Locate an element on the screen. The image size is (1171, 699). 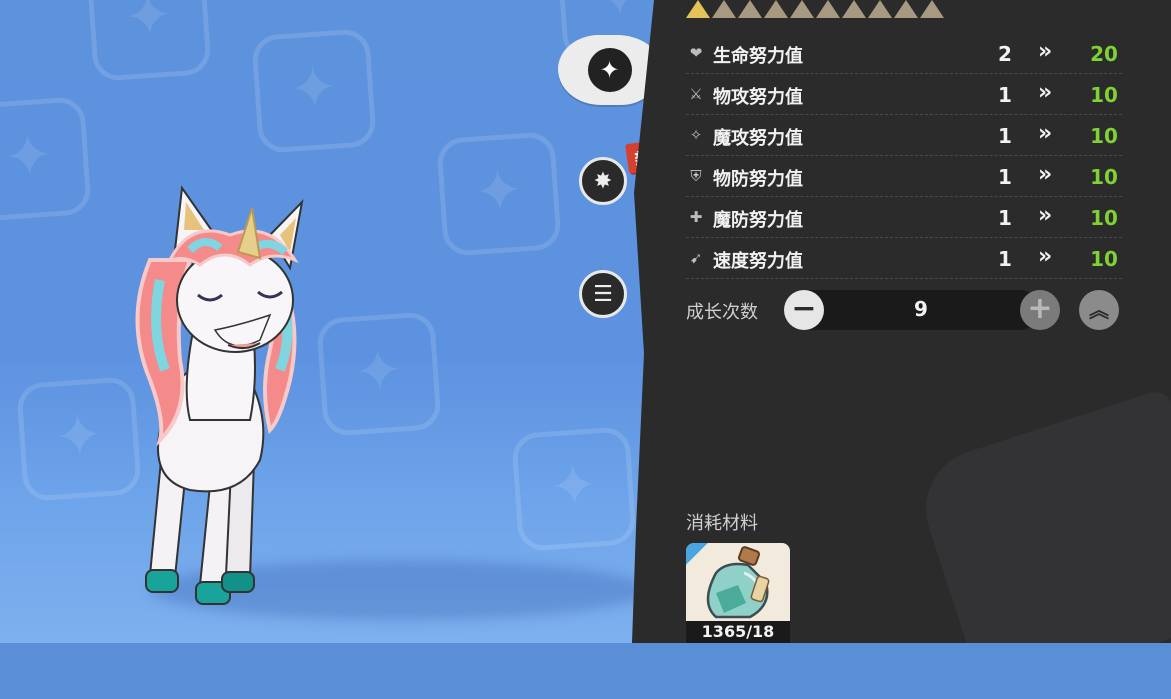
growth-count-value: 9 is located at coordinates (921, 309).